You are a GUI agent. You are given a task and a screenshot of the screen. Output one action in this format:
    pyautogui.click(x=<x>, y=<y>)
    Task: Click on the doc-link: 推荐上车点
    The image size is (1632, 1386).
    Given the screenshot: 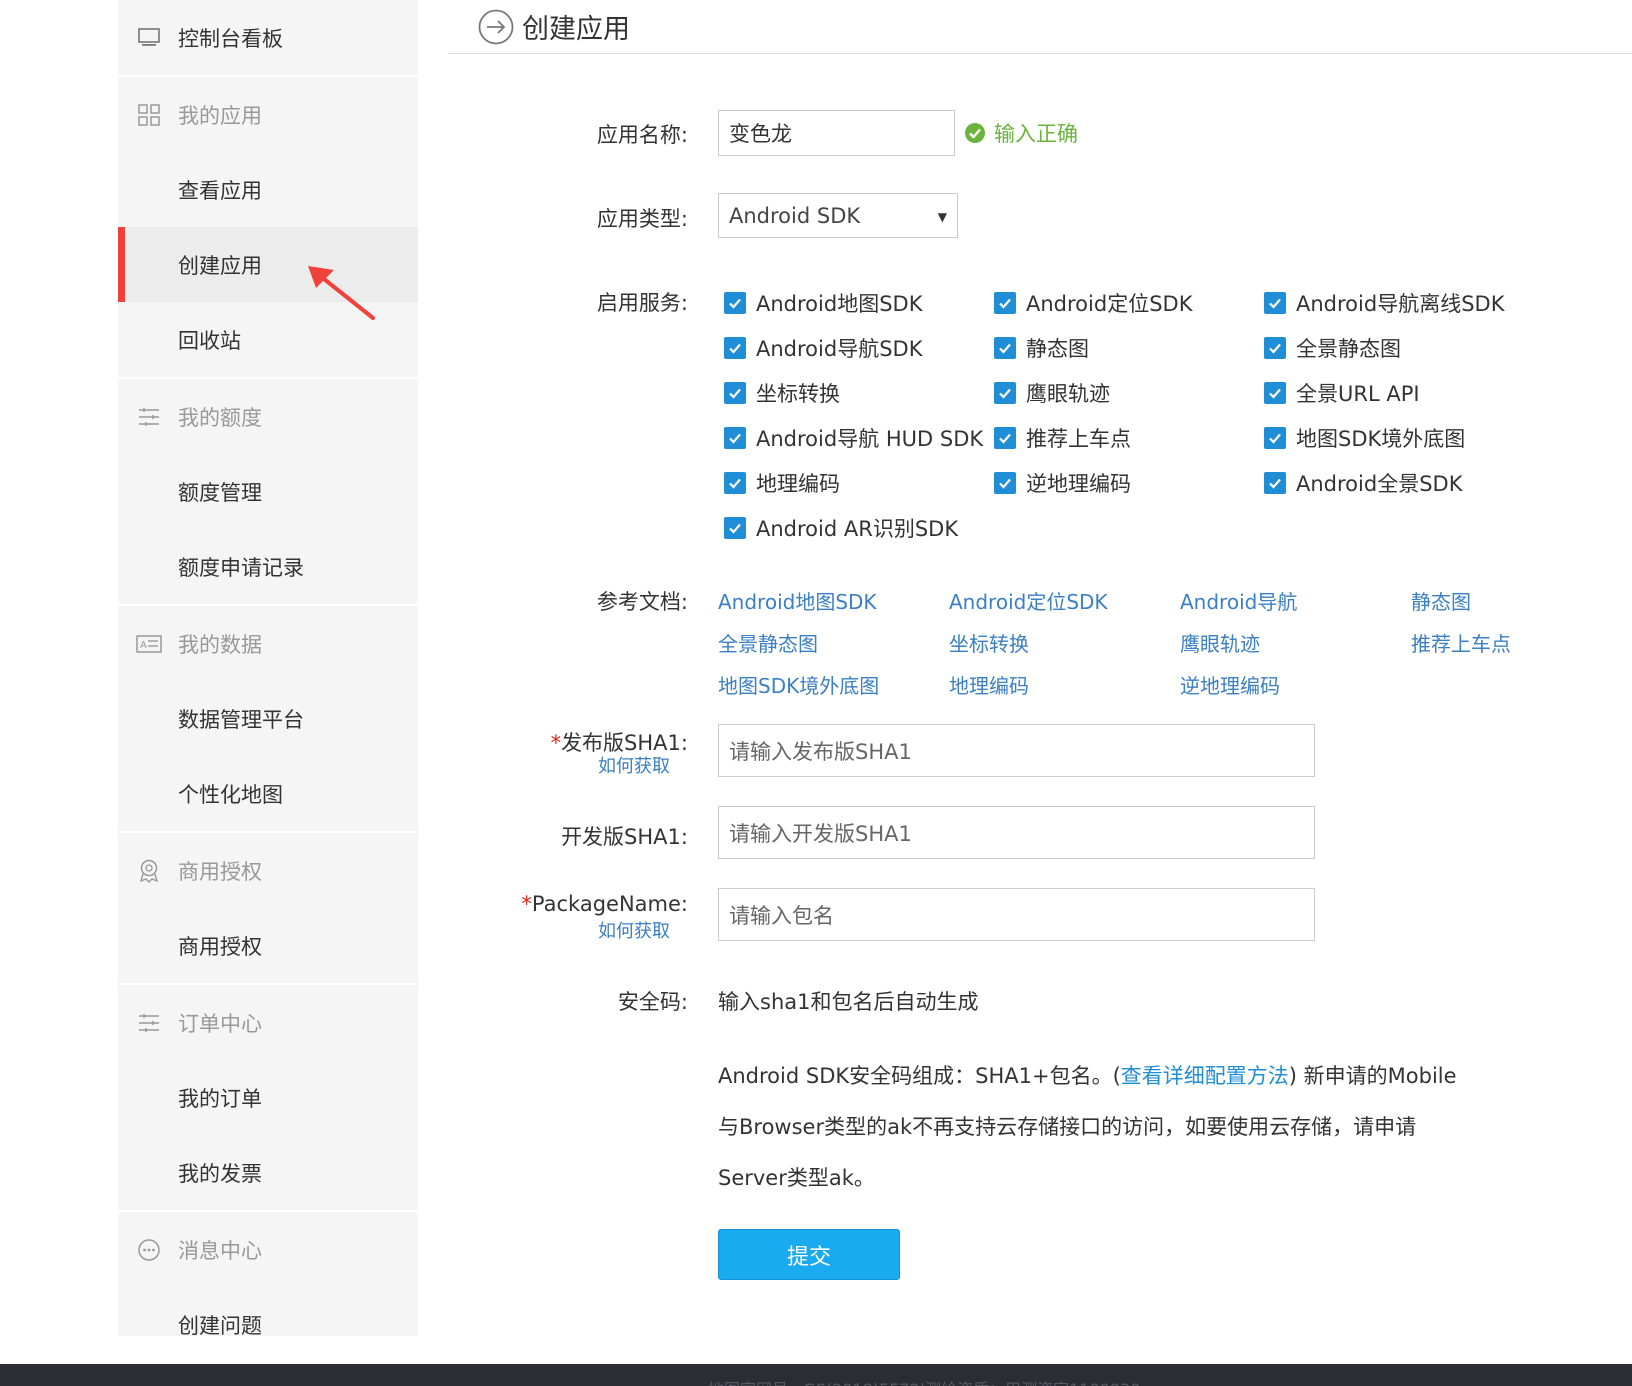 What is the action you would take?
    pyautogui.click(x=1461, y=642)
    